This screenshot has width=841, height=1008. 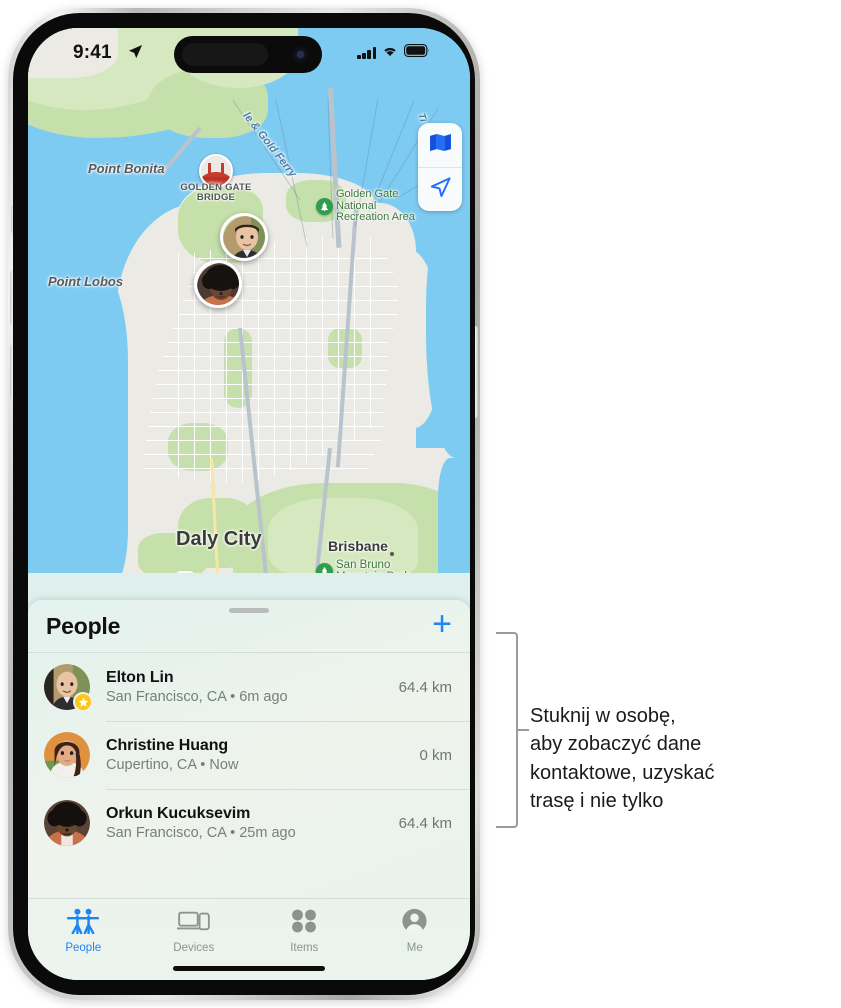 What do you see at coordinates (414, 948) in the screenshot?
I see `tab-label-me: Me` at bounding box center [414, 948].